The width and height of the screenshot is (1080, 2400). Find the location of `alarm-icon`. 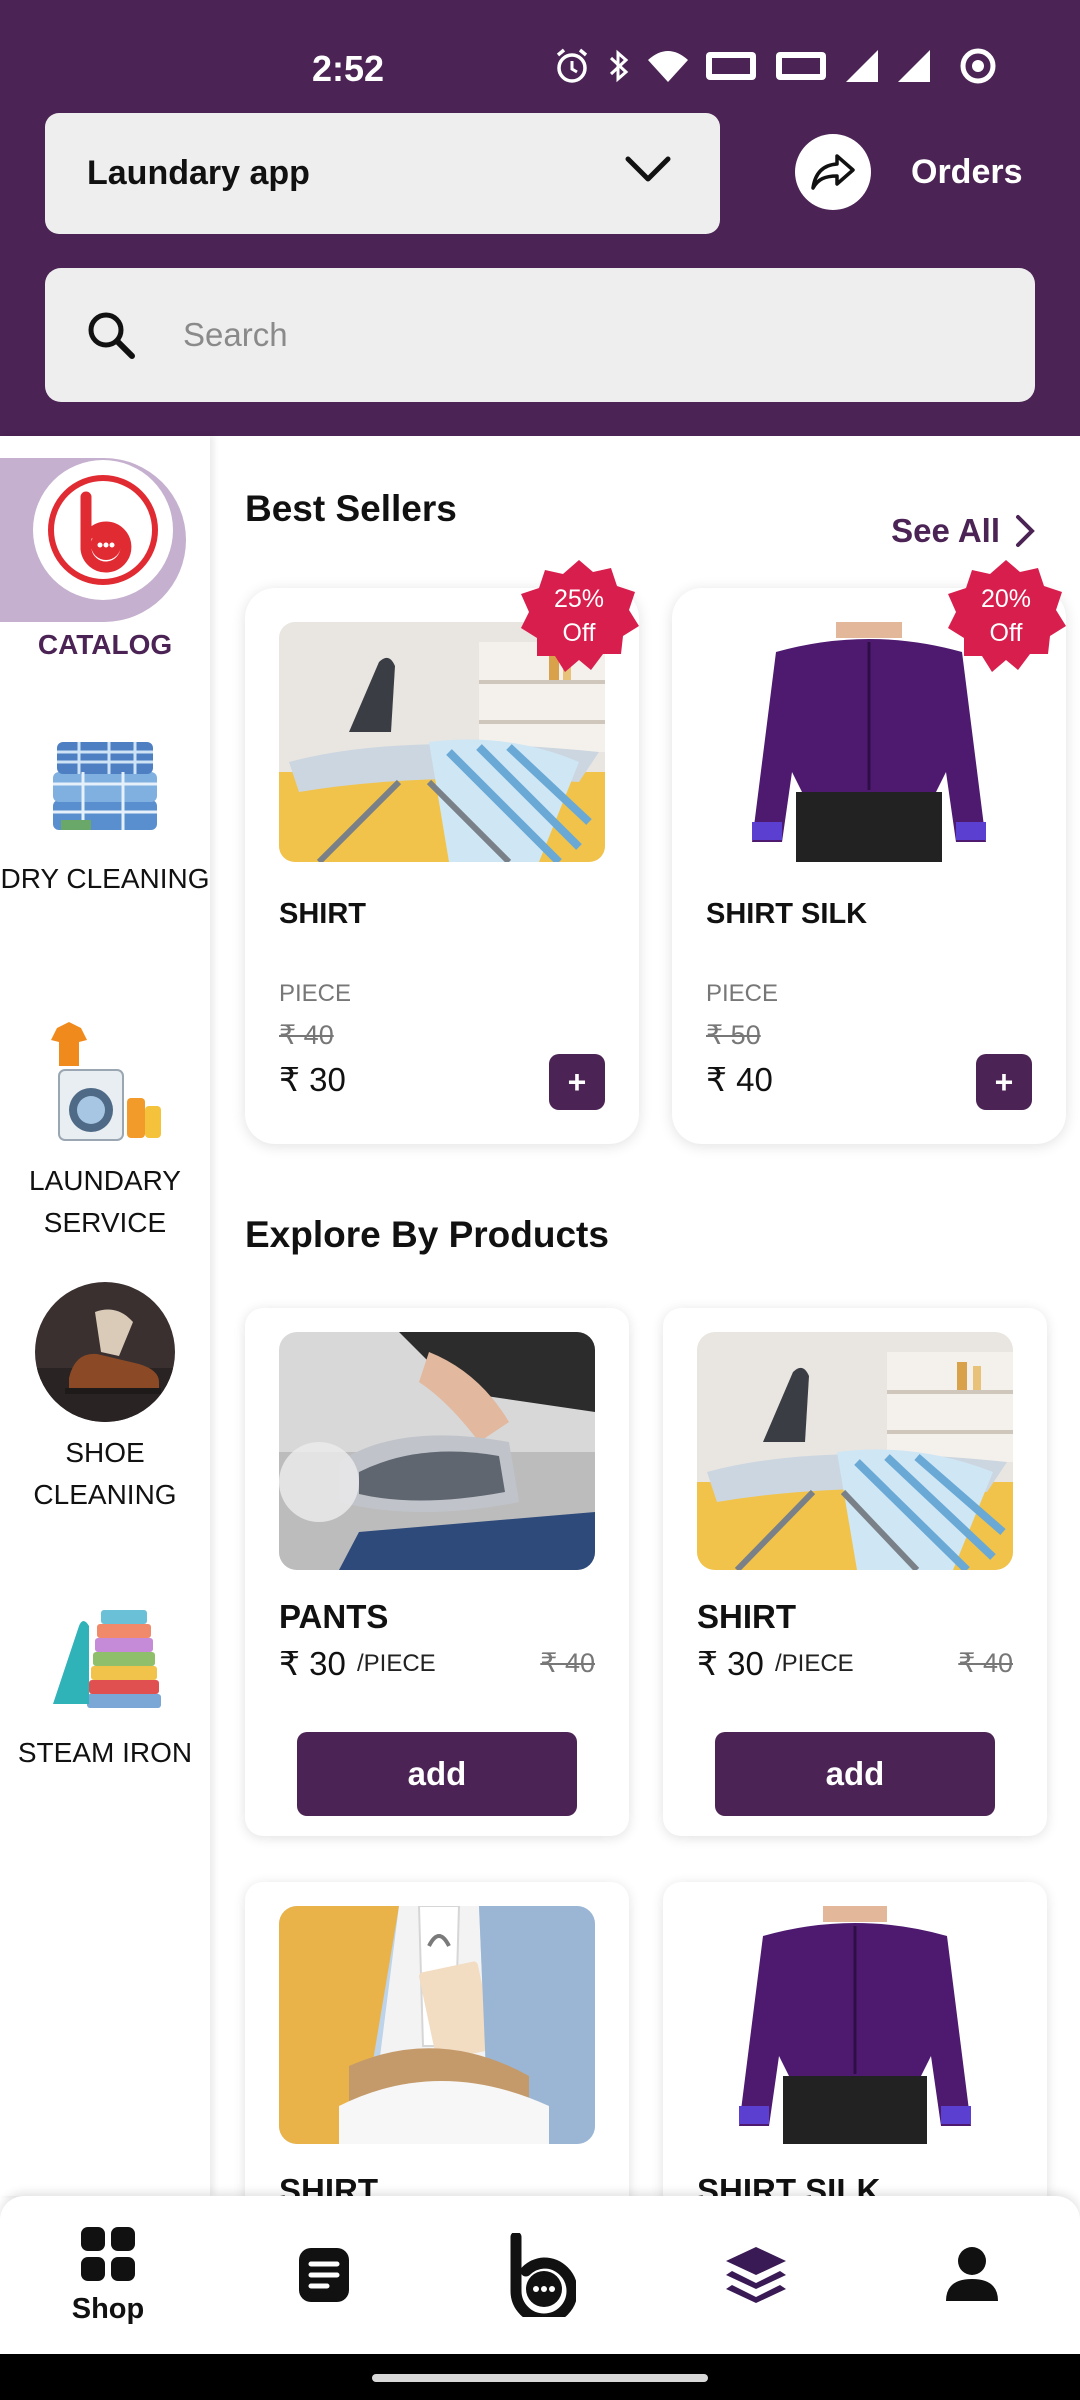

alarm-icon is located at coordinates (572, 65).